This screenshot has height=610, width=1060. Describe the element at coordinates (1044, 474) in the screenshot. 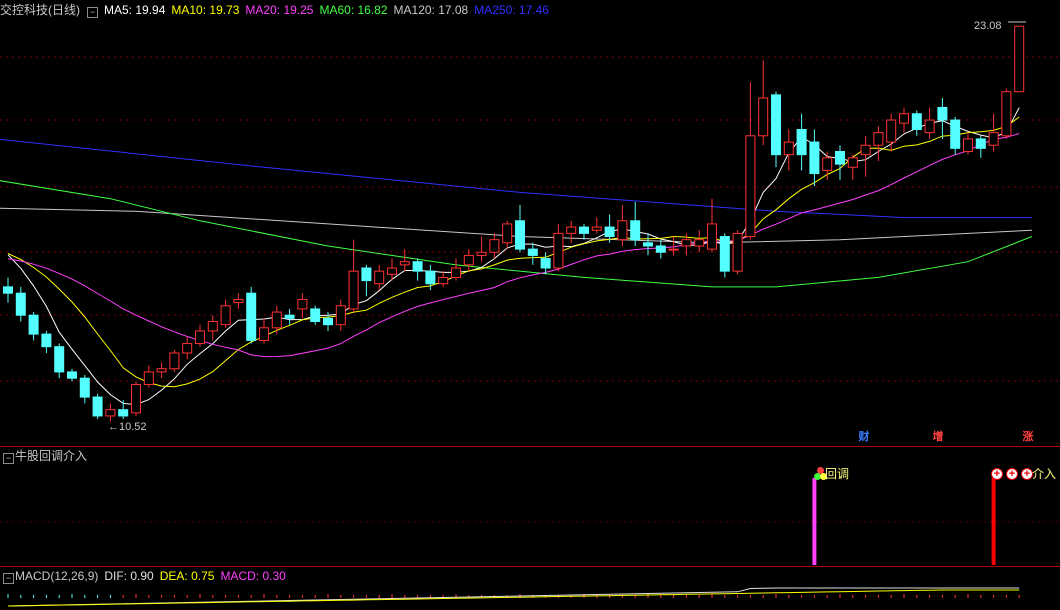

I see `entry-label: 介入` at that location.